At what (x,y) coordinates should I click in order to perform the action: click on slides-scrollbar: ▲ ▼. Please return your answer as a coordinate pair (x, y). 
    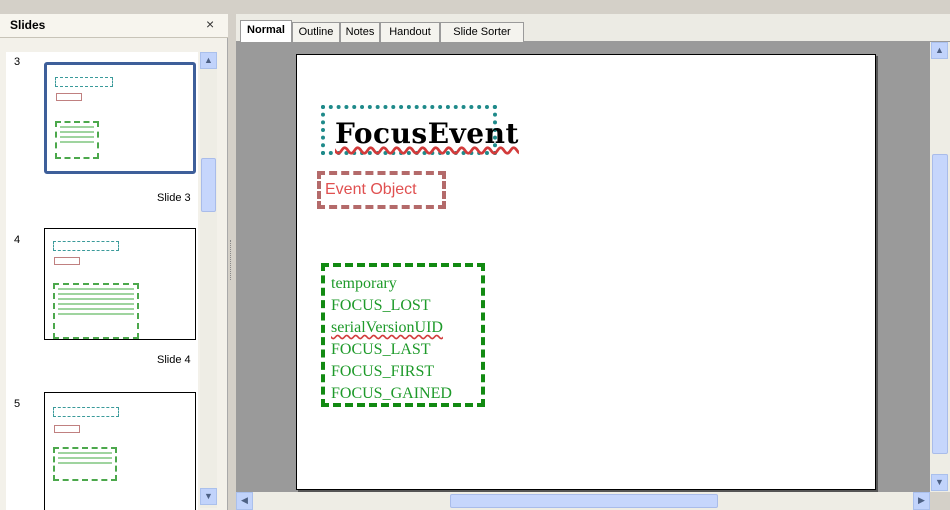
    Looking at the image, I should click on (208, 280).